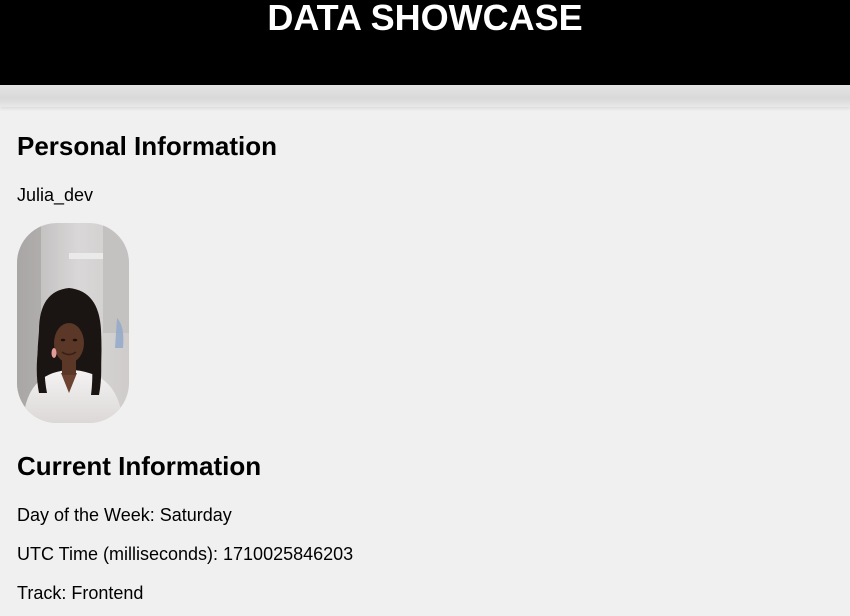 The height and width of the screenshot is (616, 850). What do you see at coordinates (124, 515) in the screenshot?
I see `day-of-week: Day of the Week: Saturday` at bounding box center [124, 515].